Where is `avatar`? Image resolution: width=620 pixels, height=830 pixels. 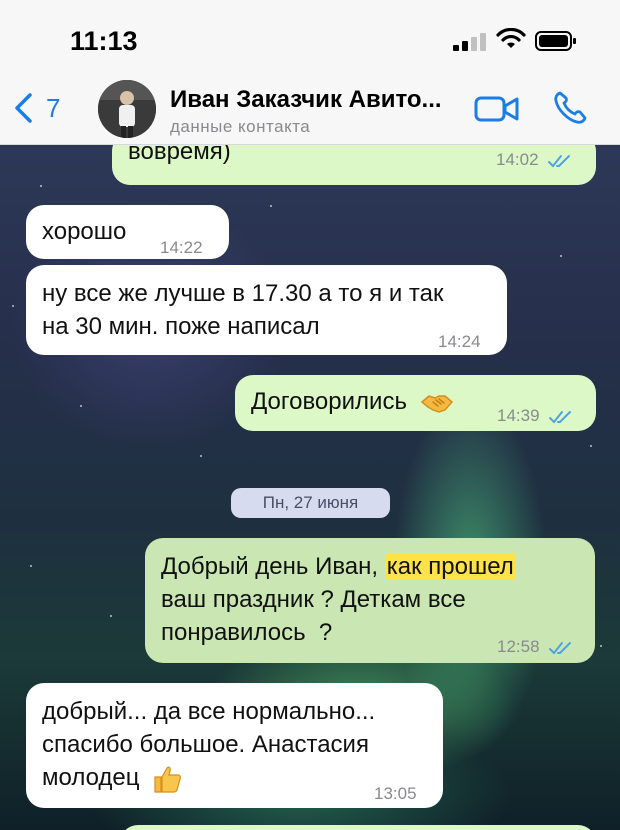
avatar is located at coordinates (127, 109).